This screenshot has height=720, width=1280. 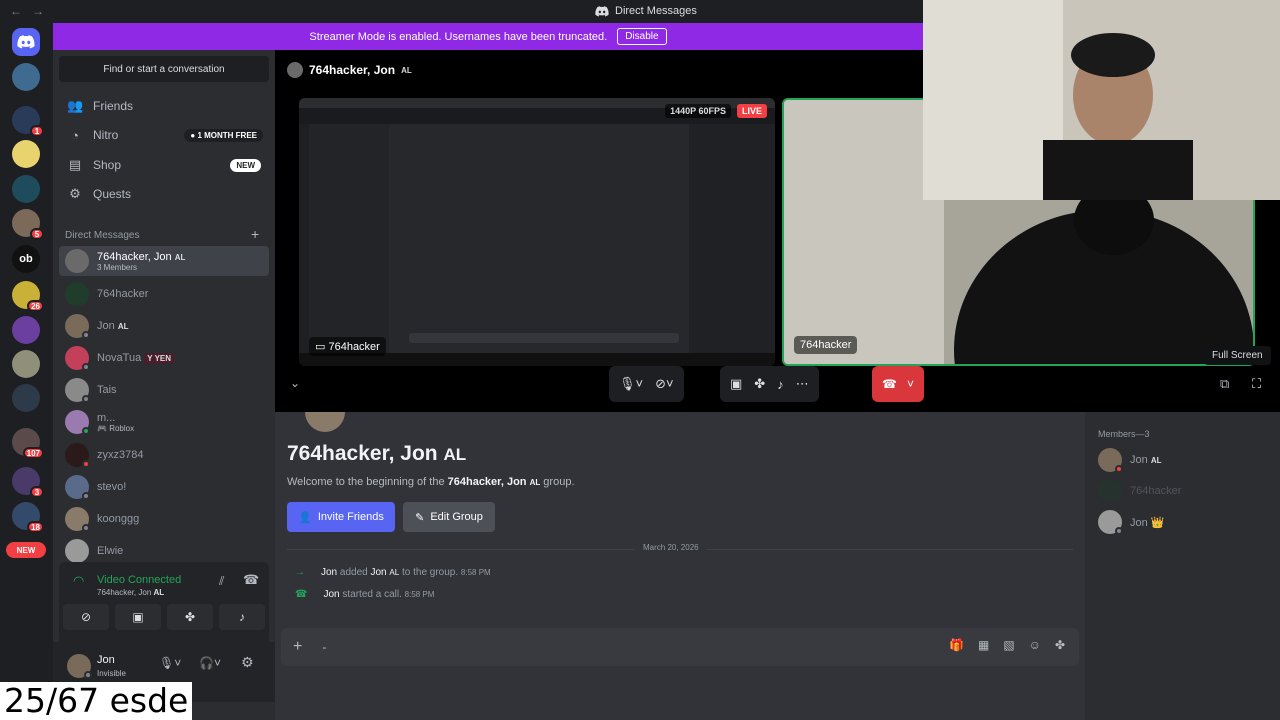 I want to click on gift-icon: 🎁, so click(x=956, y=645).